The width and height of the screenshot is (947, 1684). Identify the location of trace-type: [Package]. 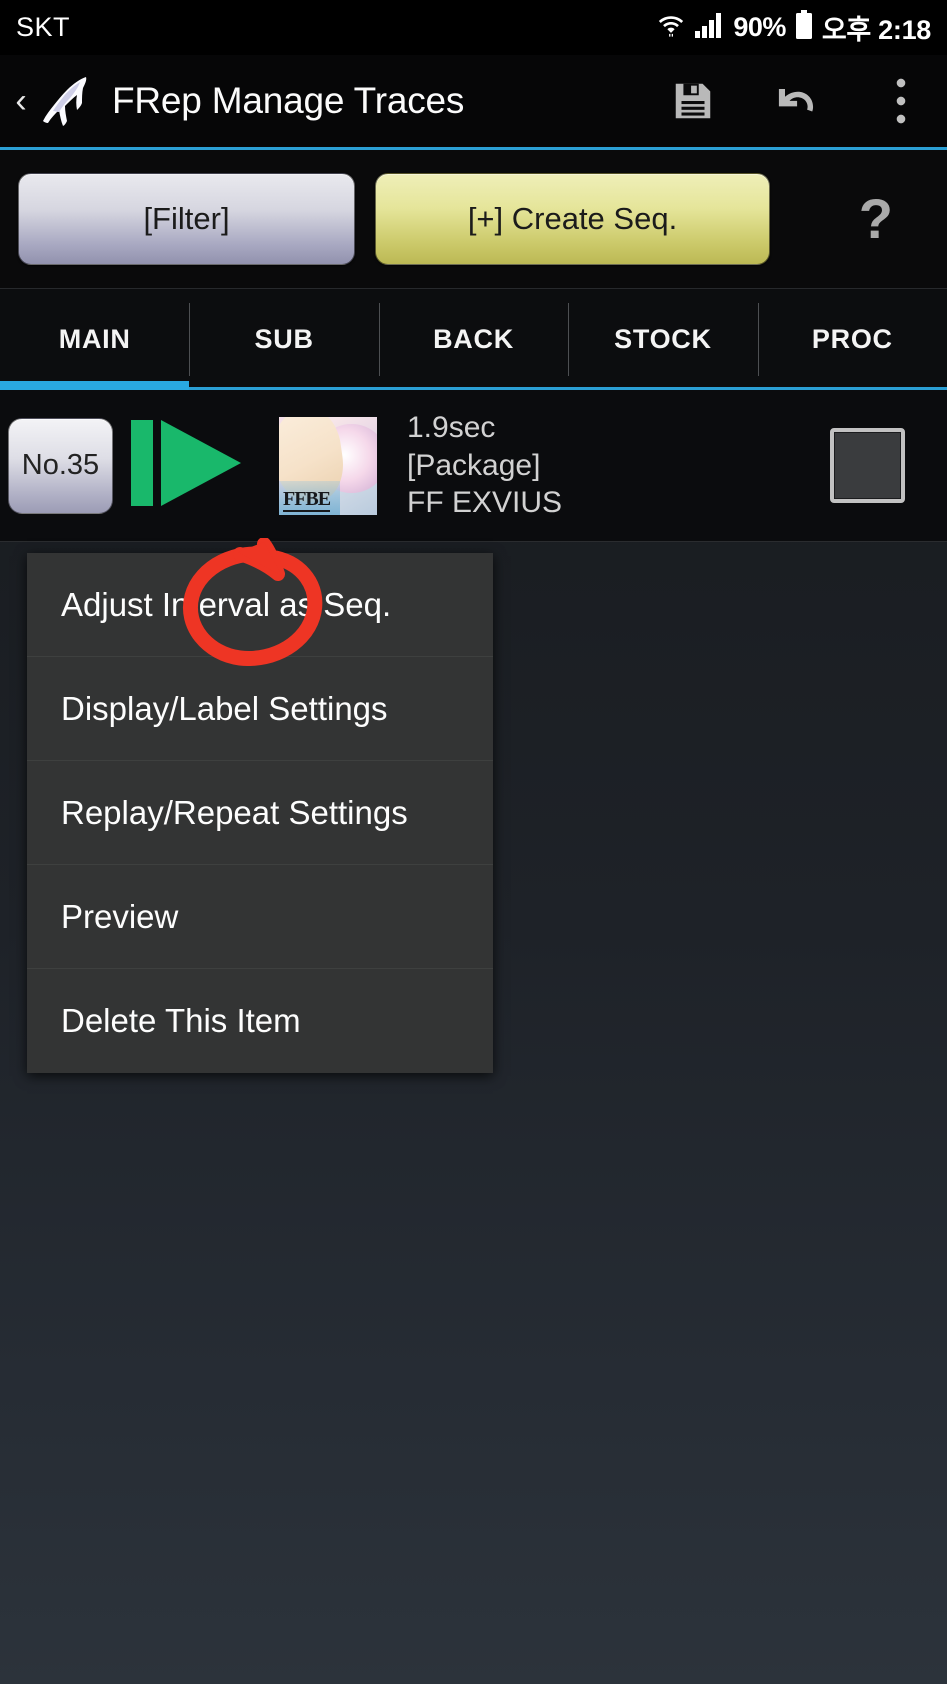
(474, 465).